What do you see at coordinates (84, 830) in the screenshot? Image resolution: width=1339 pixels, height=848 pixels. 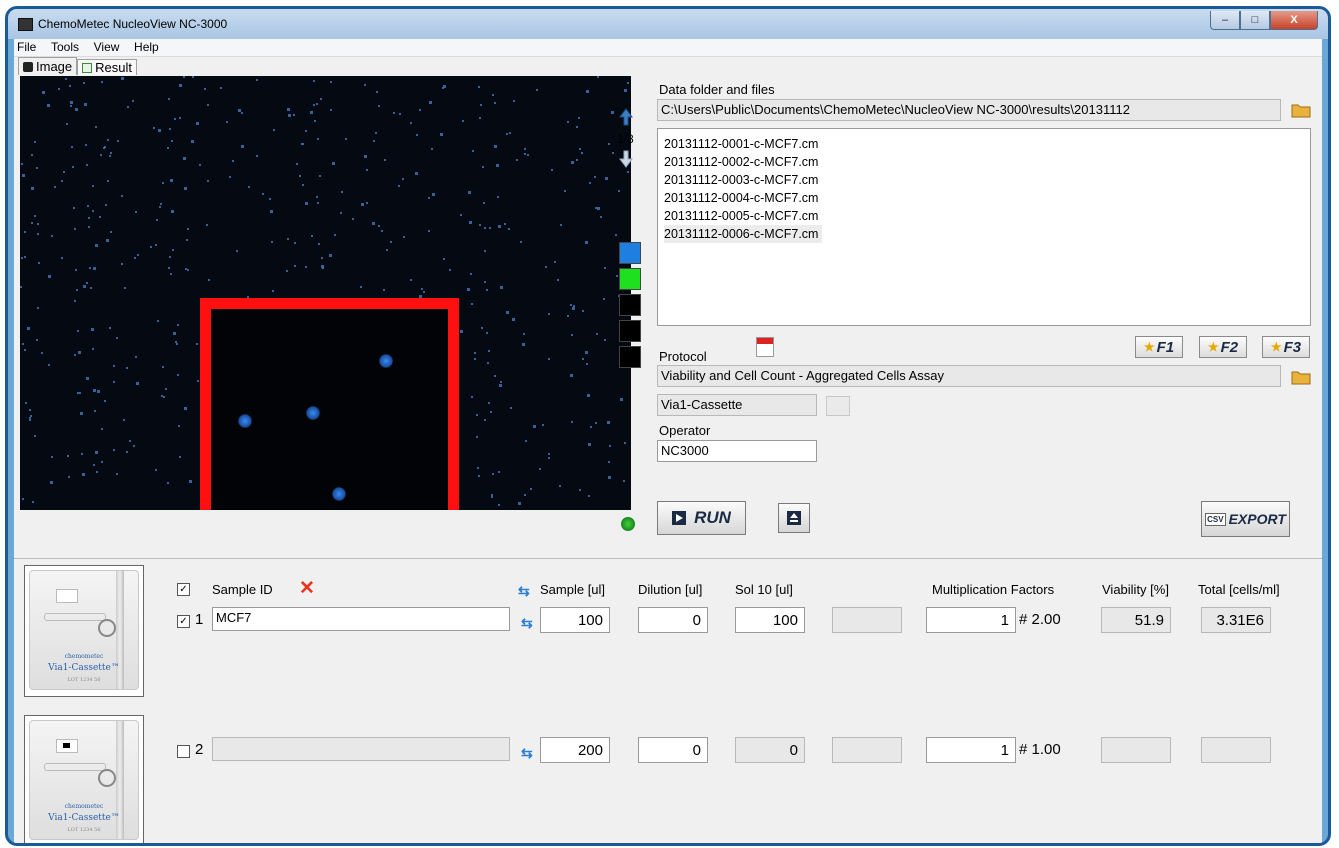 I see `cassette-lot: LOT 1234 56` at bounding box center [84, 830].